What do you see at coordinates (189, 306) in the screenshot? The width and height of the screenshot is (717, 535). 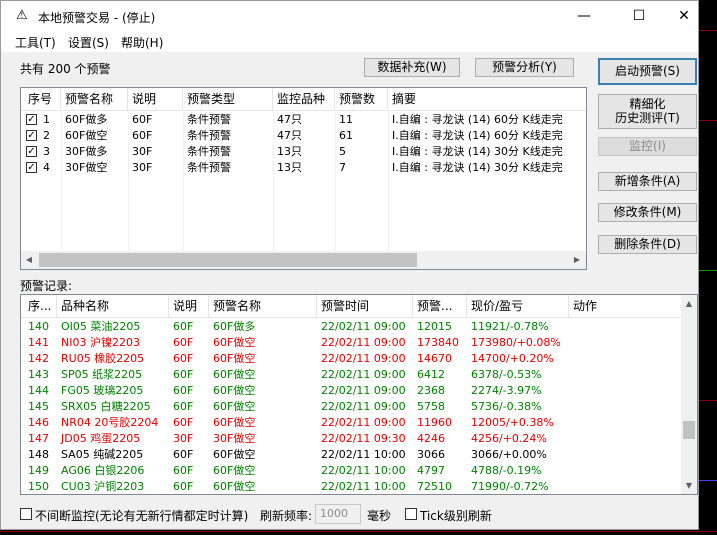 I see `rec-col-desc: 说明` at bounding box center [189, 306].